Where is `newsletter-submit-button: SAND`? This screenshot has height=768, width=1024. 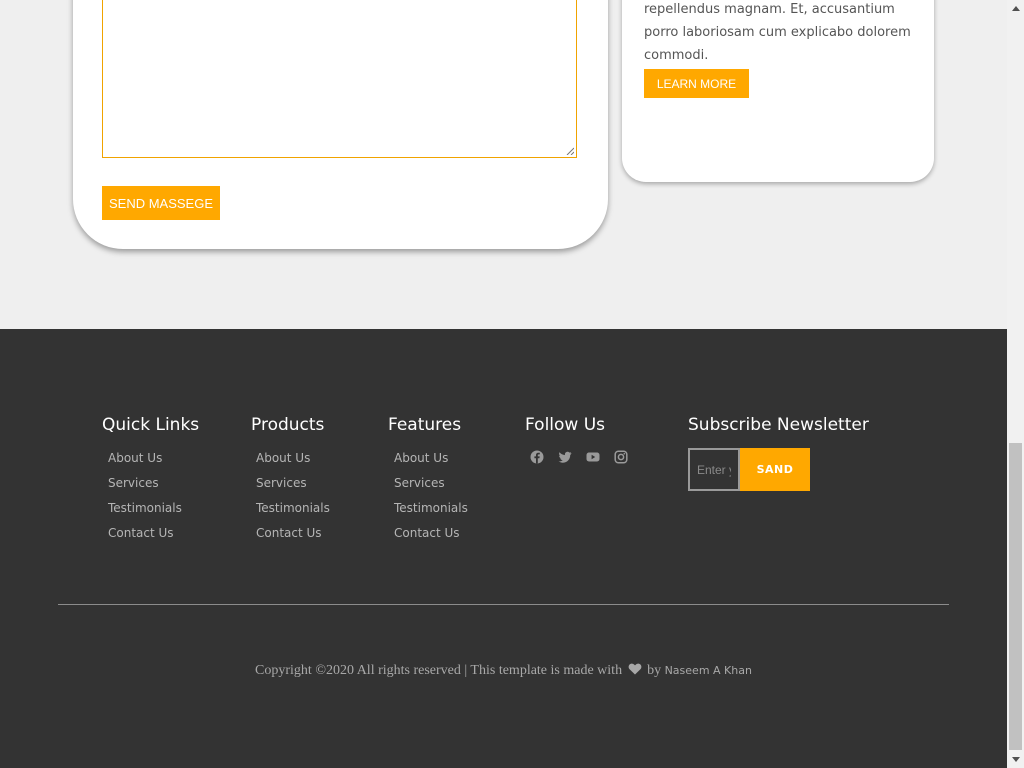
newsletter-submit-button: SAND is located at coordinates (775, 469).